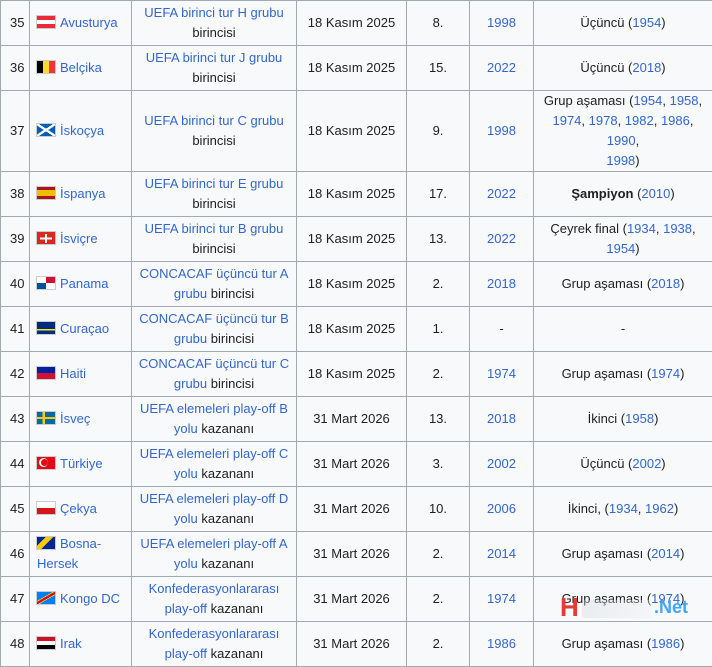 This screenshot has height=667, width=712. Describe the element at coordinates (665, 553) in the screenshot. I see `year-link: 2014` at that location.